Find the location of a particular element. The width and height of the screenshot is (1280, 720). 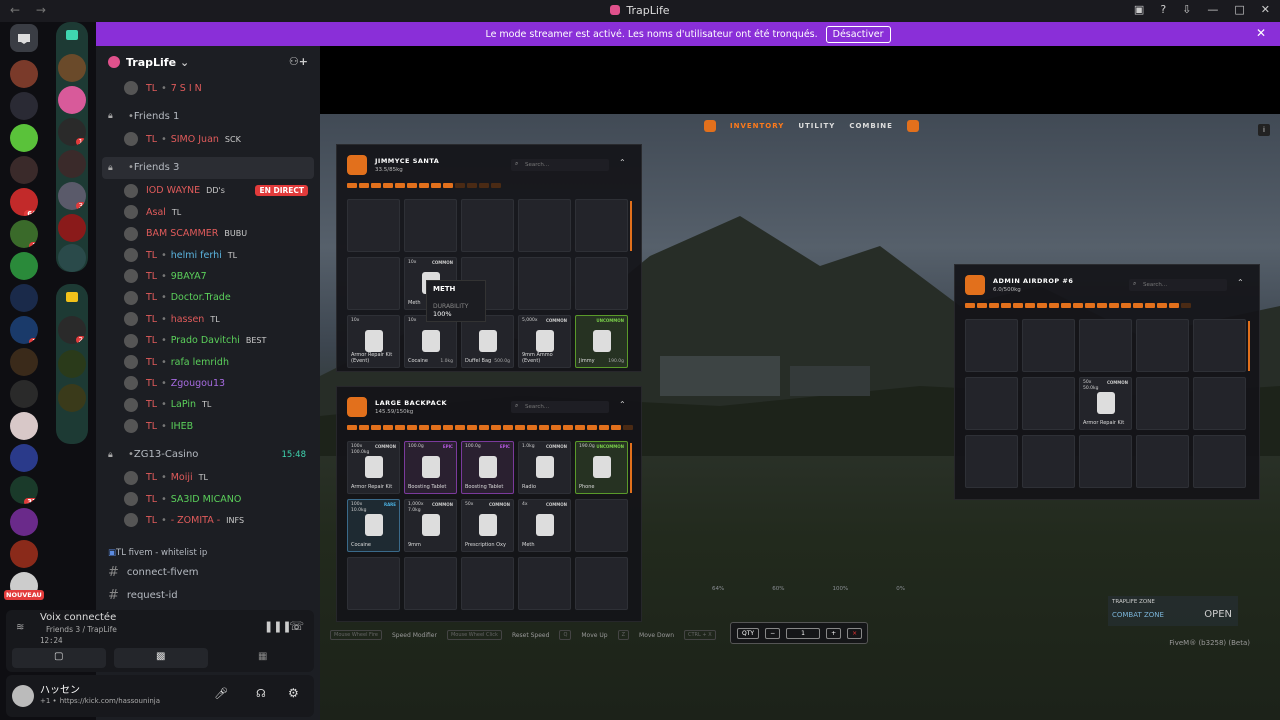

member-row: TL • Zgougou13 is located at coordinates (208, 383).